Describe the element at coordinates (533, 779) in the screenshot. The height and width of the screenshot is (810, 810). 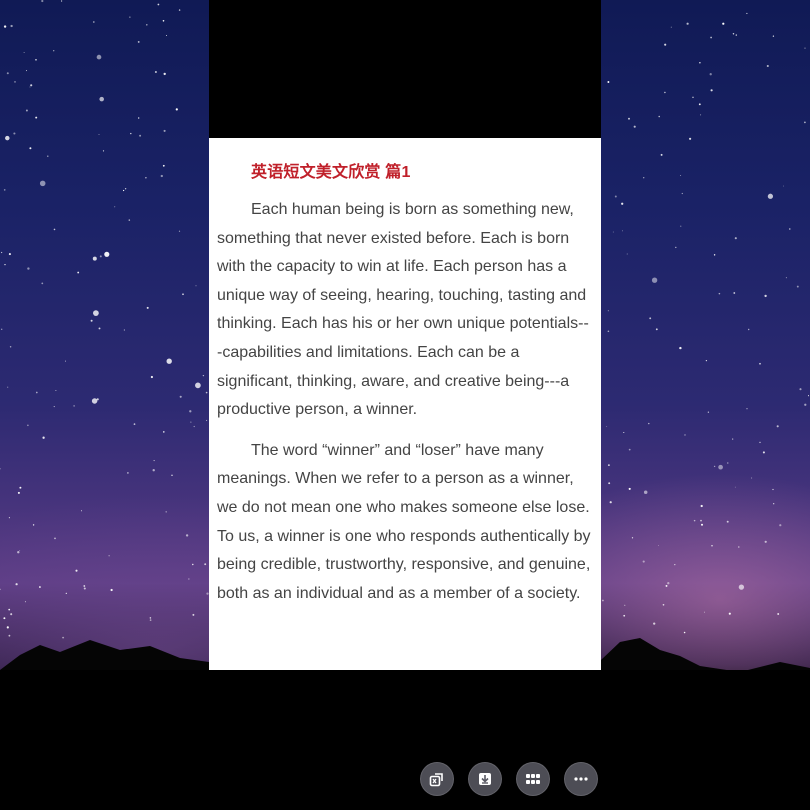
I see `grid-view-button` at that location.